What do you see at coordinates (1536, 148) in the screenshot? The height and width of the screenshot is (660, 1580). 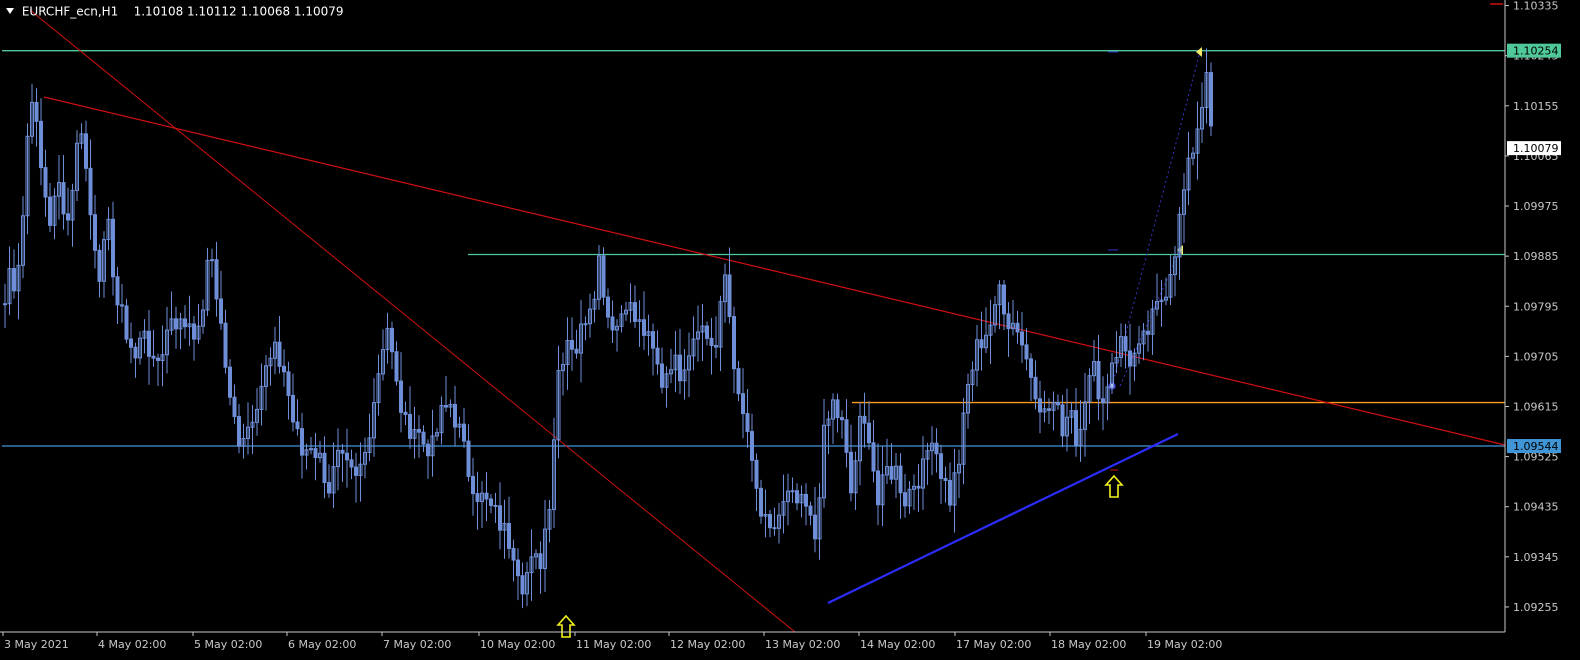 I see `price-label-text: 1.10079` at bounding box center [1536, 148].